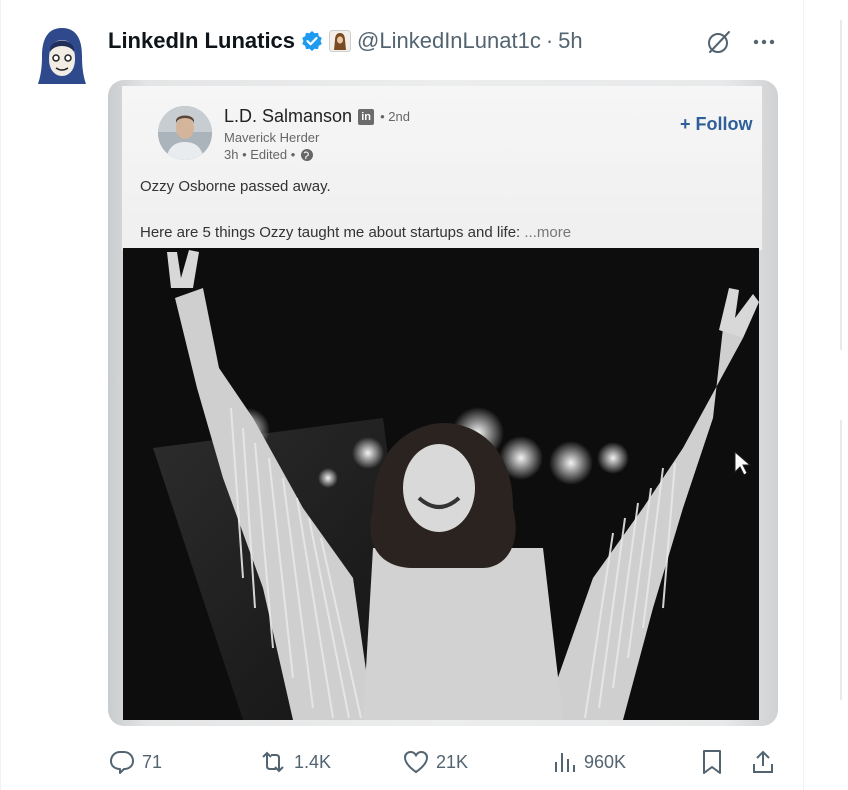 The width and height of the screenshot is (848, 790). What do you see at coordinates (366, 116) in the screenshot?
I see `linkedin-logo-icon: in` at bounding box center [366, 116].